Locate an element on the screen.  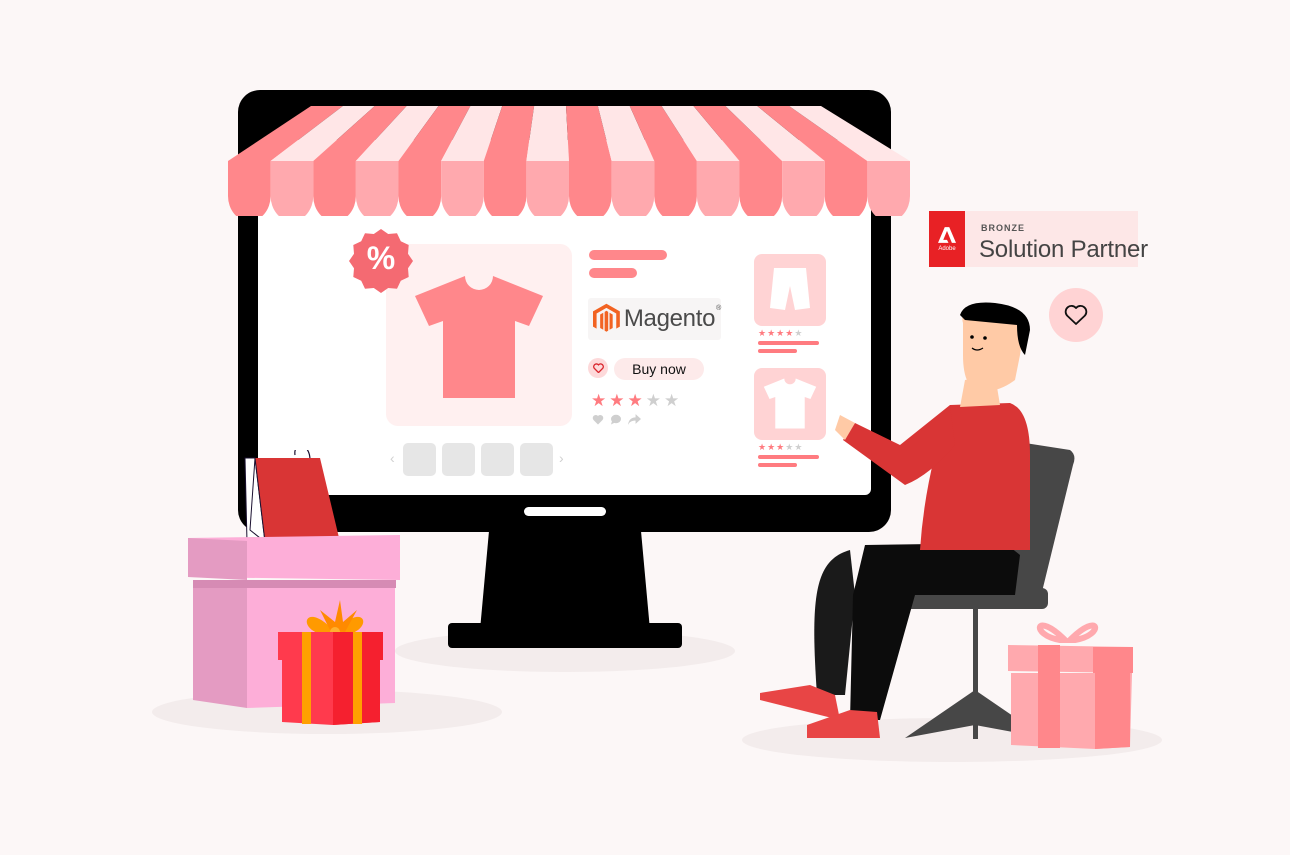
product-actions is located at coordinates (616, 419).